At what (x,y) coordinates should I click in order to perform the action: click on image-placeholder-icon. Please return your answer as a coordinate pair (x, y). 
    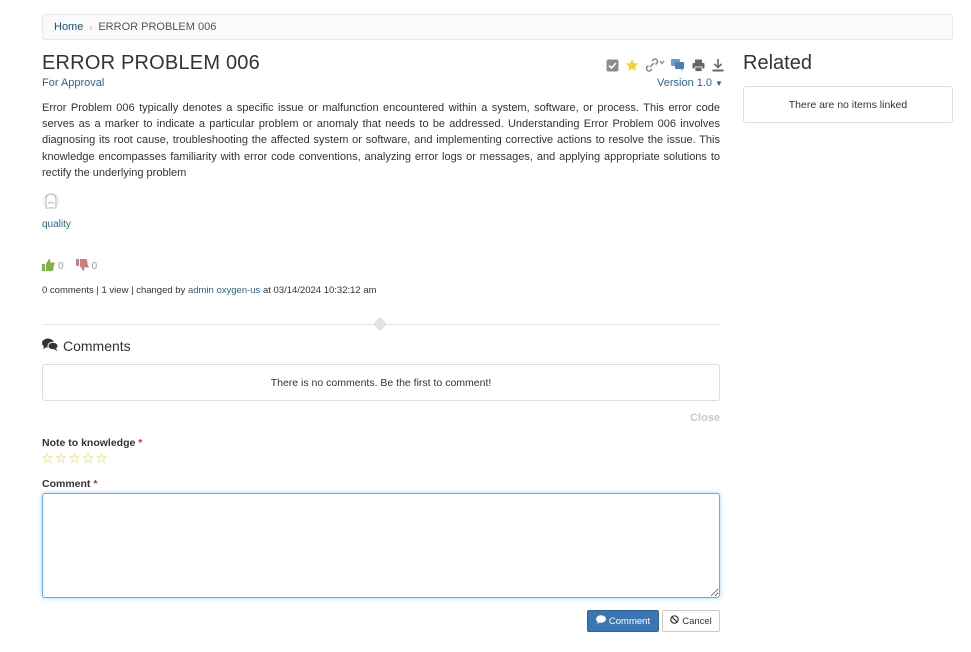
    Looking at the image, I should click on (51, 201).